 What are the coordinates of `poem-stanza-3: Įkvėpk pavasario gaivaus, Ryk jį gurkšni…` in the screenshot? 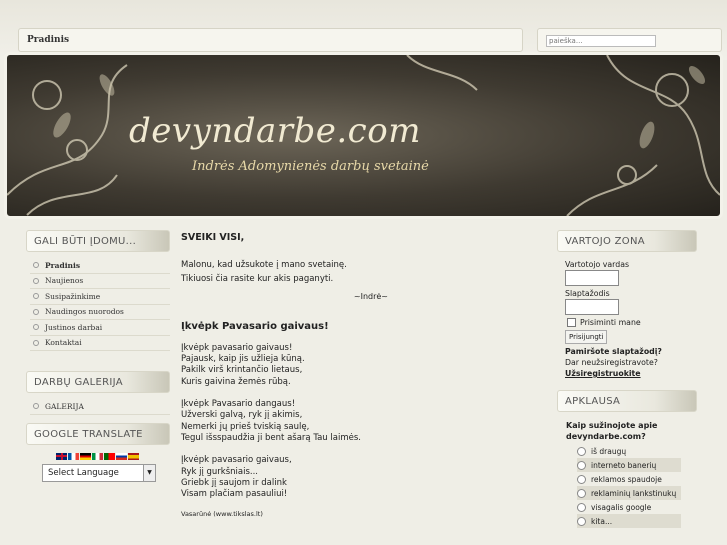 It's located at (363, 477).